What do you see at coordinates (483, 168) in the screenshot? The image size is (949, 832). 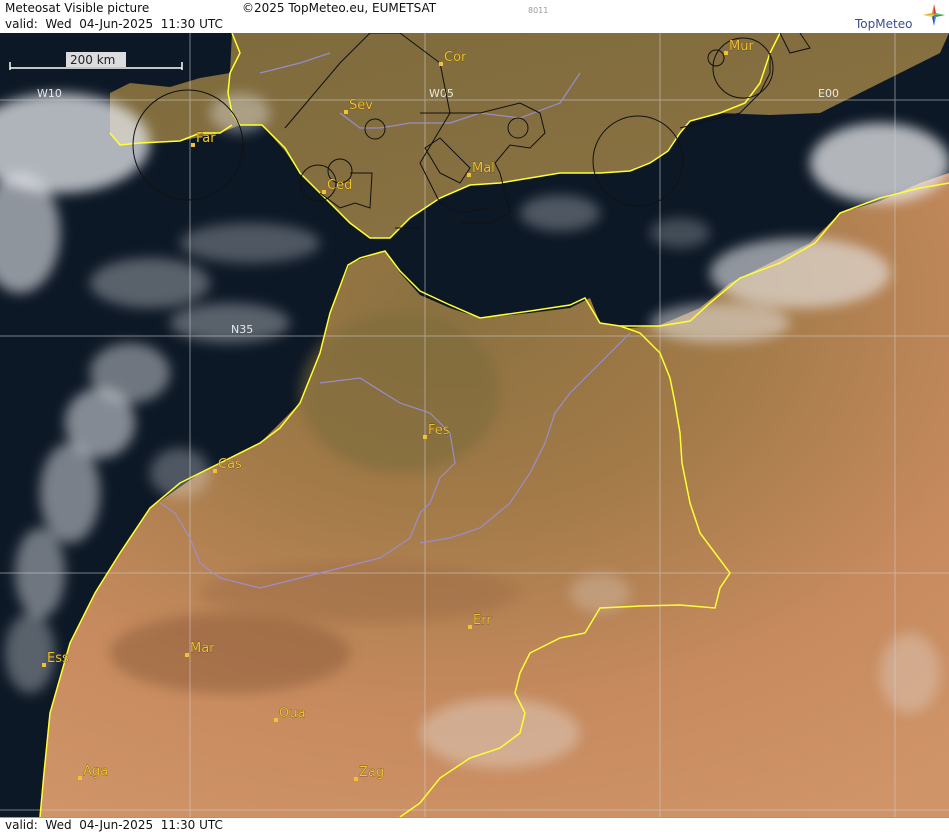 I see `city-label: Mal` at bounding box center [483, 168].